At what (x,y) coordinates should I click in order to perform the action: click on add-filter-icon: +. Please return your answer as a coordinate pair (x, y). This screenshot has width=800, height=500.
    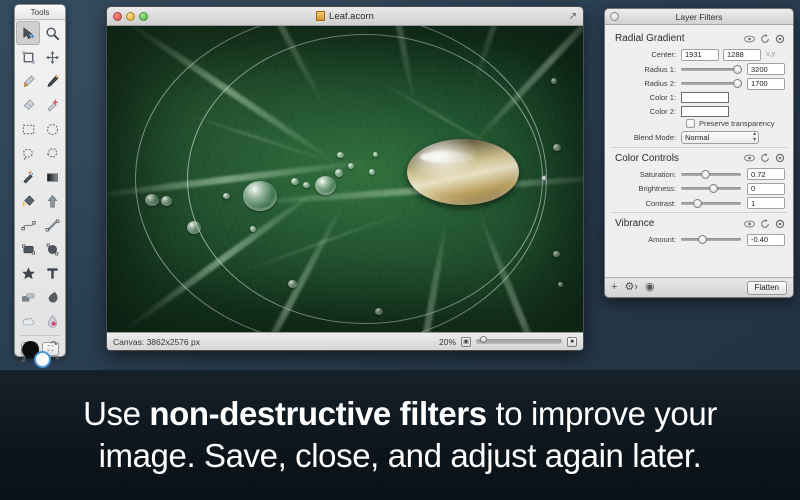
    Looking at the image, I should click on (614, 287).